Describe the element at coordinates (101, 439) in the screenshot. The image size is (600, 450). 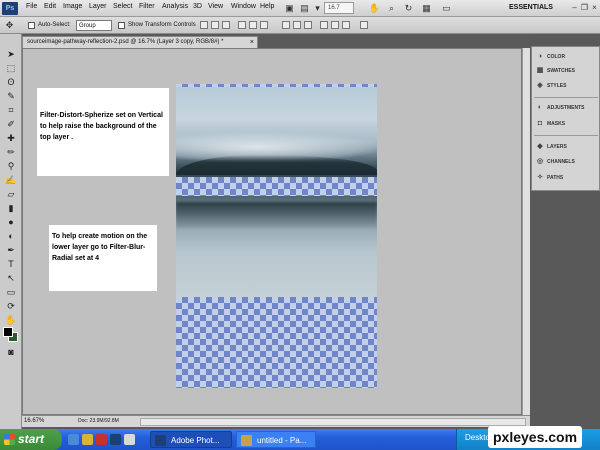
I see `quicklaunch-acrobat-icon` at that location.